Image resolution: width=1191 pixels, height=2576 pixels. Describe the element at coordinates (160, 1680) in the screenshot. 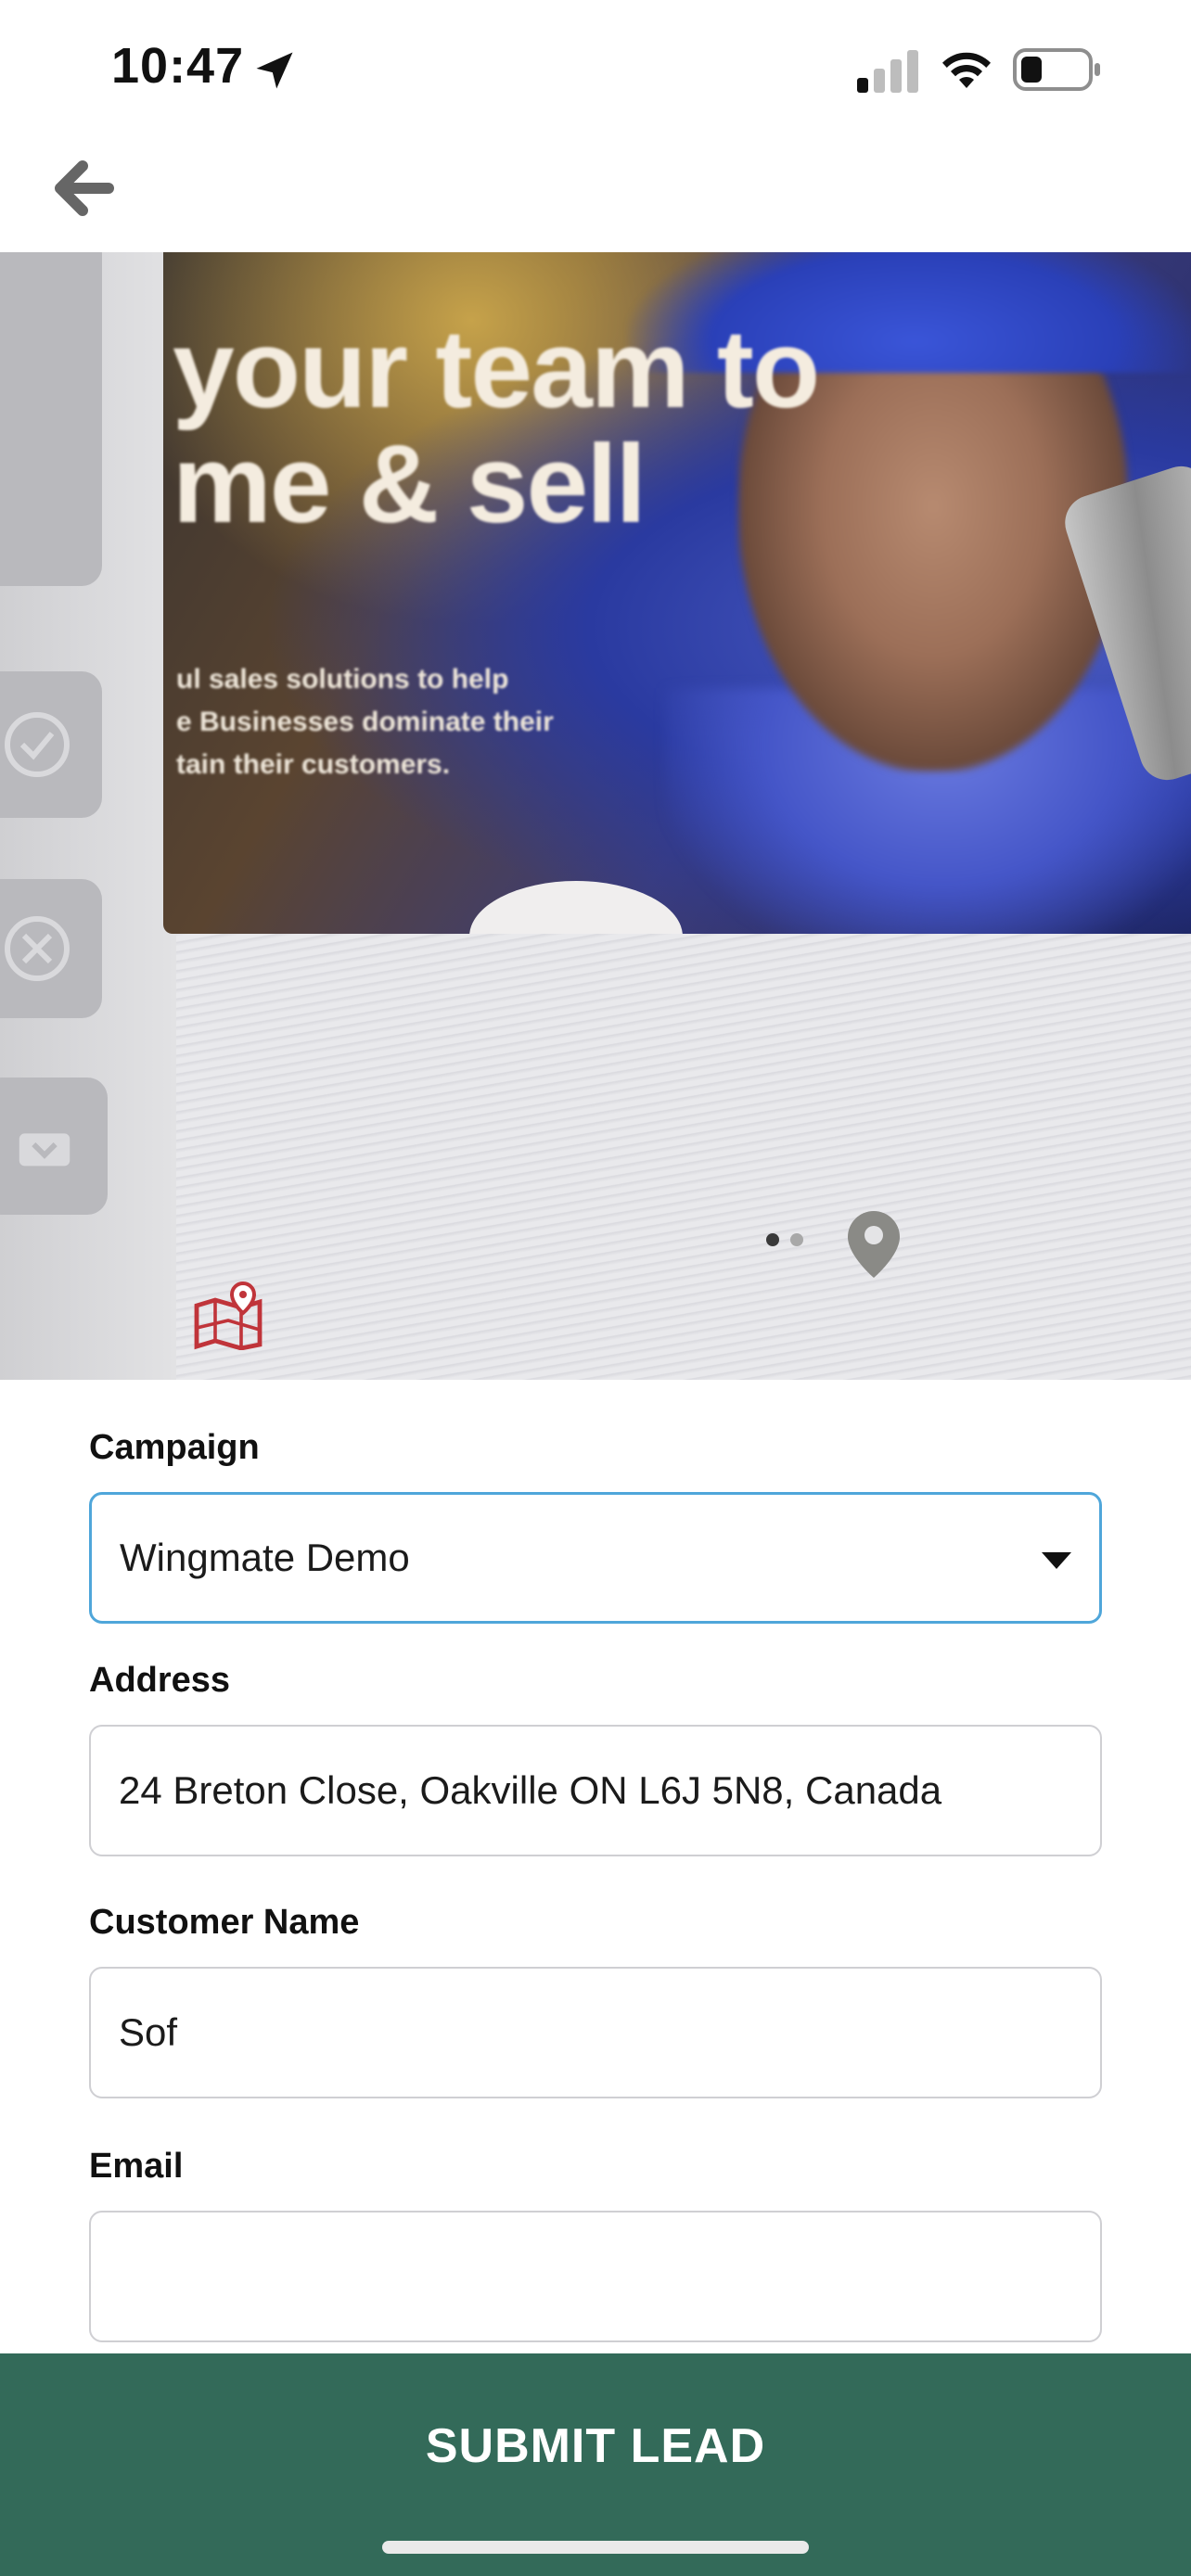

I see `address-label: Address` at that location.